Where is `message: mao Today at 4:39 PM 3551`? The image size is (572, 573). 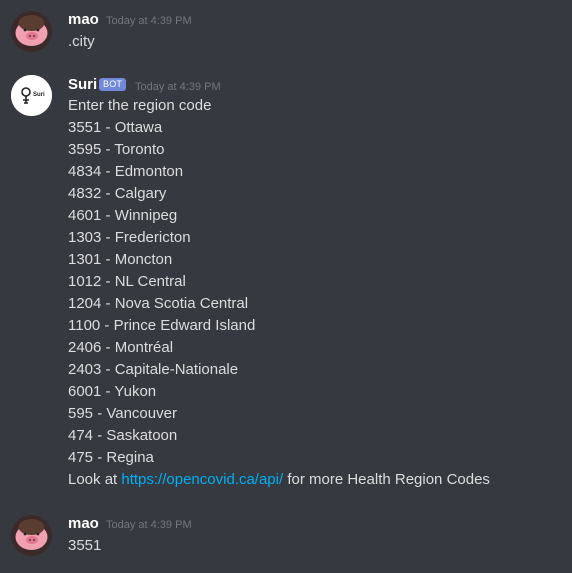 message: mao Today at 4:39 PM 3551 is located at coordinates (286, 539).